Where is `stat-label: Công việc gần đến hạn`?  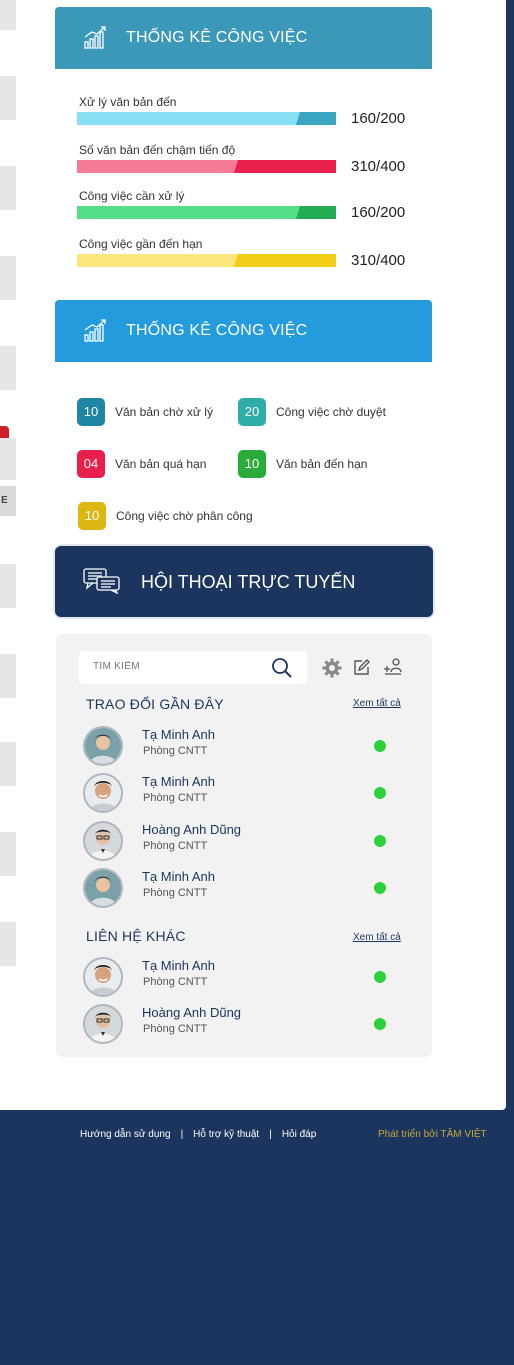
stat-label: Công việc gần đến hạn is located at coordinates (141, 244).